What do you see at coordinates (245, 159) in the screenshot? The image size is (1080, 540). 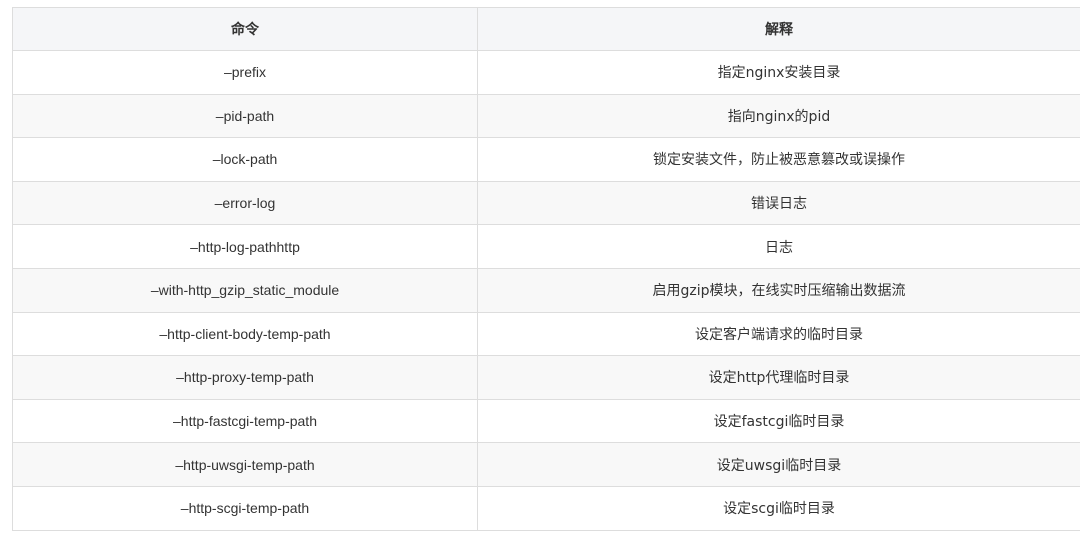 I see `command-cell: –lock-path` at bounding box center [245, 159].